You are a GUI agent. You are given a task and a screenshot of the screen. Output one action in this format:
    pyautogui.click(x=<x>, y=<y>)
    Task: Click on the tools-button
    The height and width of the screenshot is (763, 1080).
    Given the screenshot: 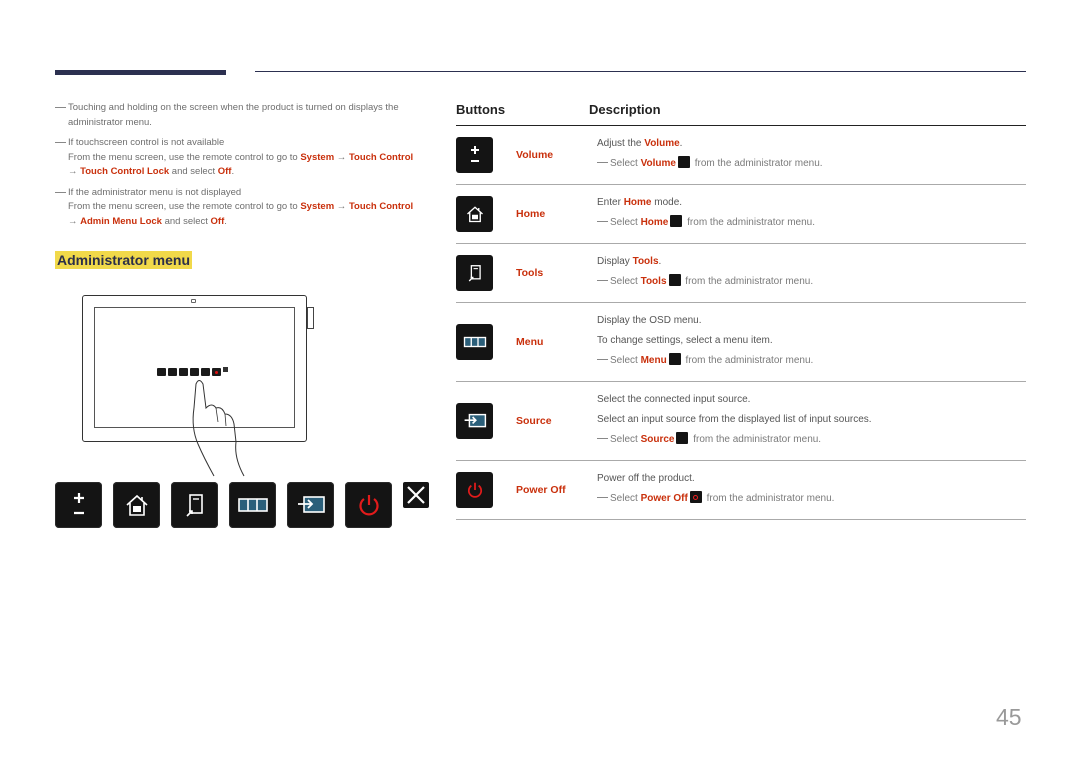 What is the action you would take?
    pyautogui.click(x=194, y=505)
    